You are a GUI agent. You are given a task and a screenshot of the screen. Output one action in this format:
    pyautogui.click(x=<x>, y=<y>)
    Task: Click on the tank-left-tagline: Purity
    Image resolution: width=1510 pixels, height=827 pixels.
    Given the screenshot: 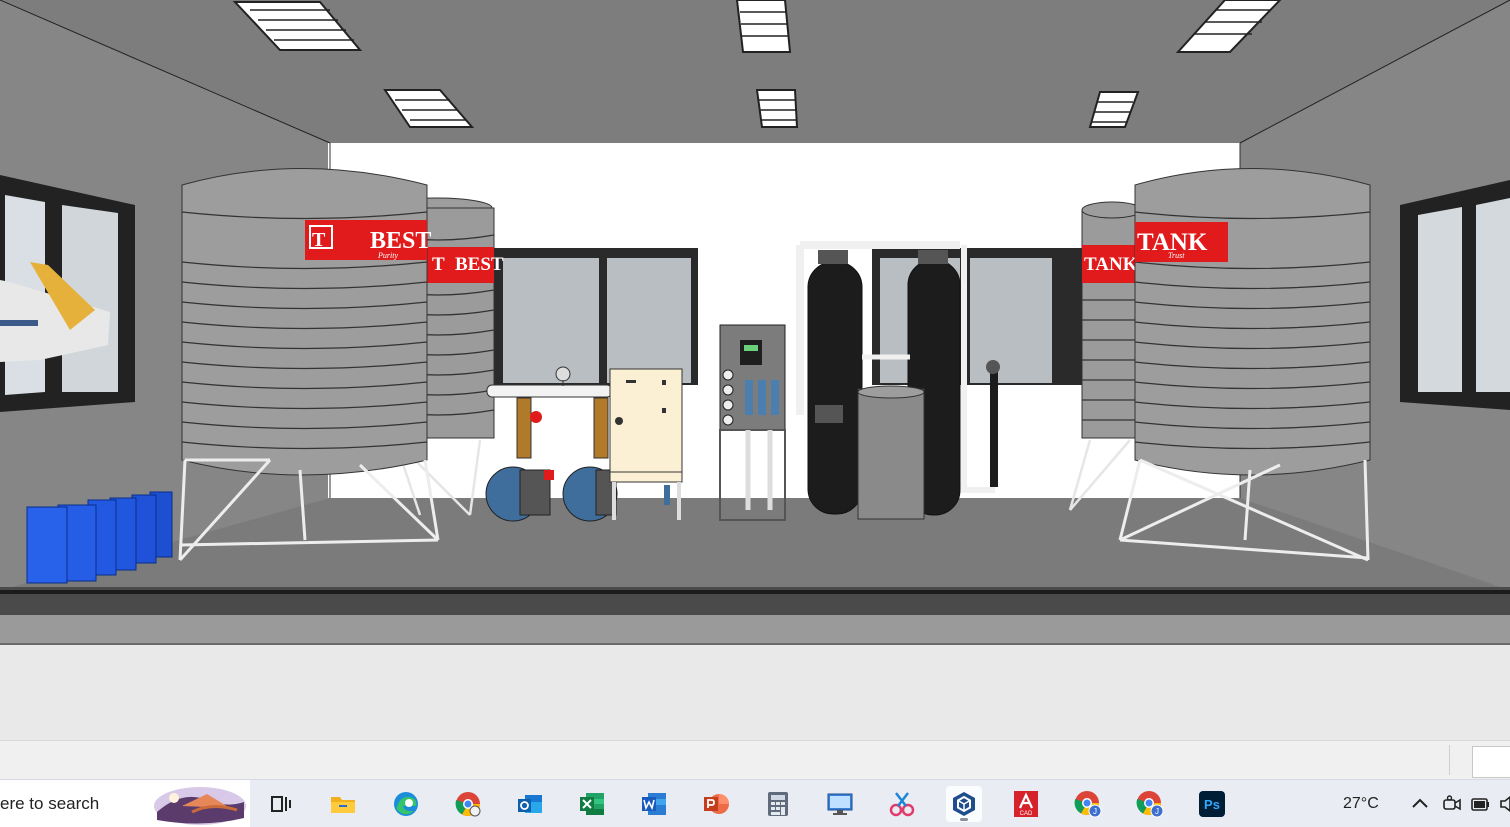 What is the action you would take?
    pyautogui.click(x=387, y=255)
    